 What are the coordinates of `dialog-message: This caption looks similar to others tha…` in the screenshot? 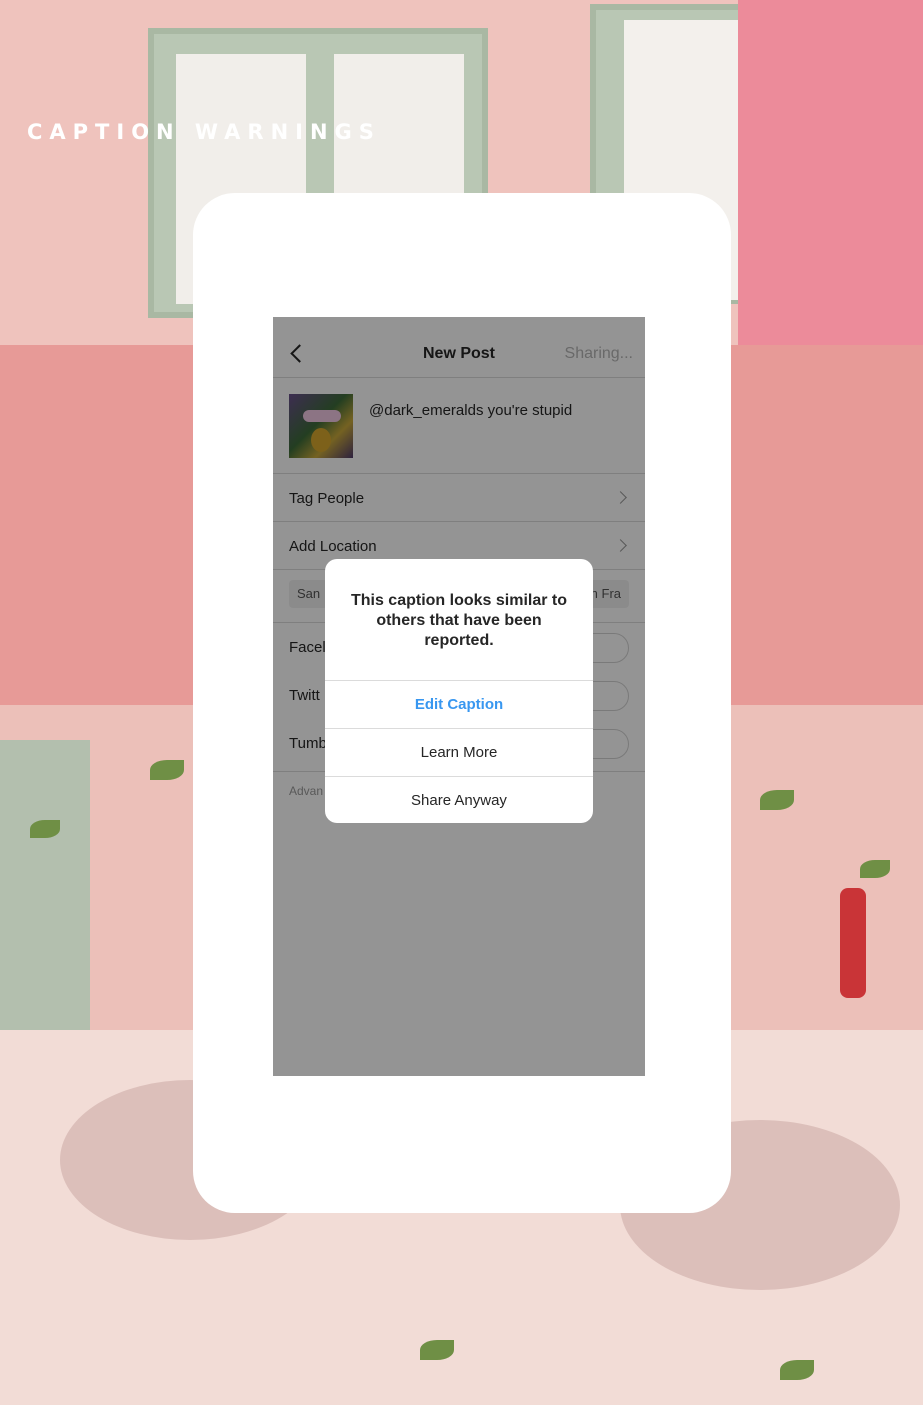 It's located at (459, 620).